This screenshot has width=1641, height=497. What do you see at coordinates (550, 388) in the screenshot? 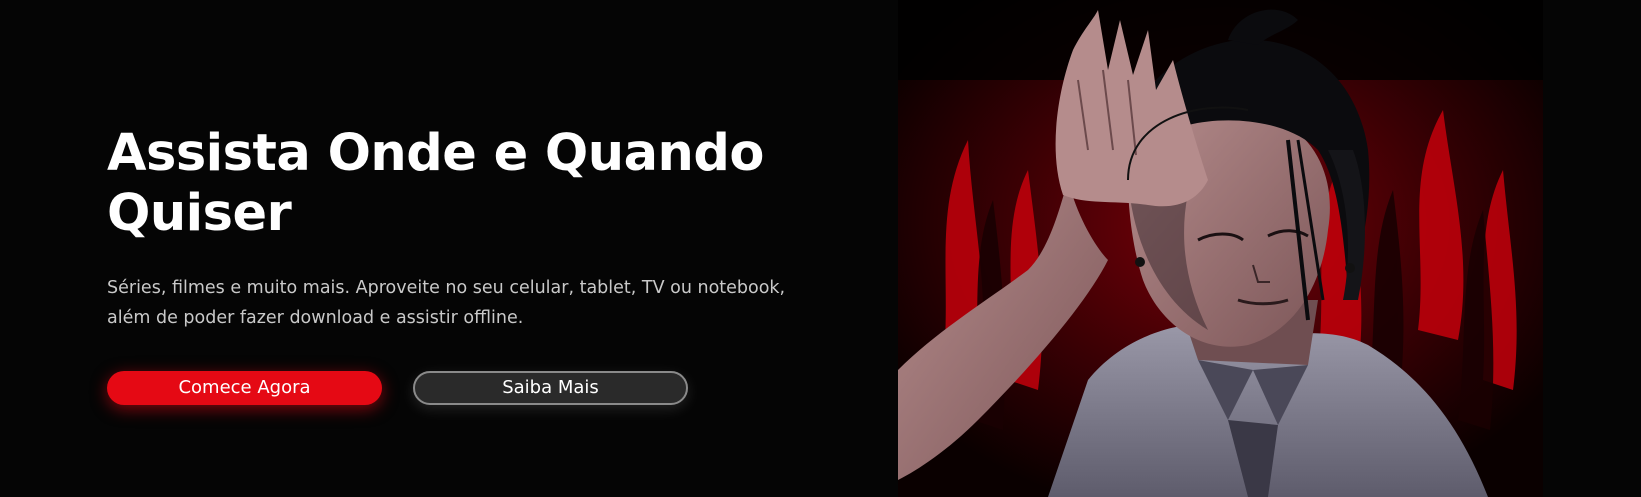
I see `learn-more-button: Saiba Mais` at bounding box center [550, 388].